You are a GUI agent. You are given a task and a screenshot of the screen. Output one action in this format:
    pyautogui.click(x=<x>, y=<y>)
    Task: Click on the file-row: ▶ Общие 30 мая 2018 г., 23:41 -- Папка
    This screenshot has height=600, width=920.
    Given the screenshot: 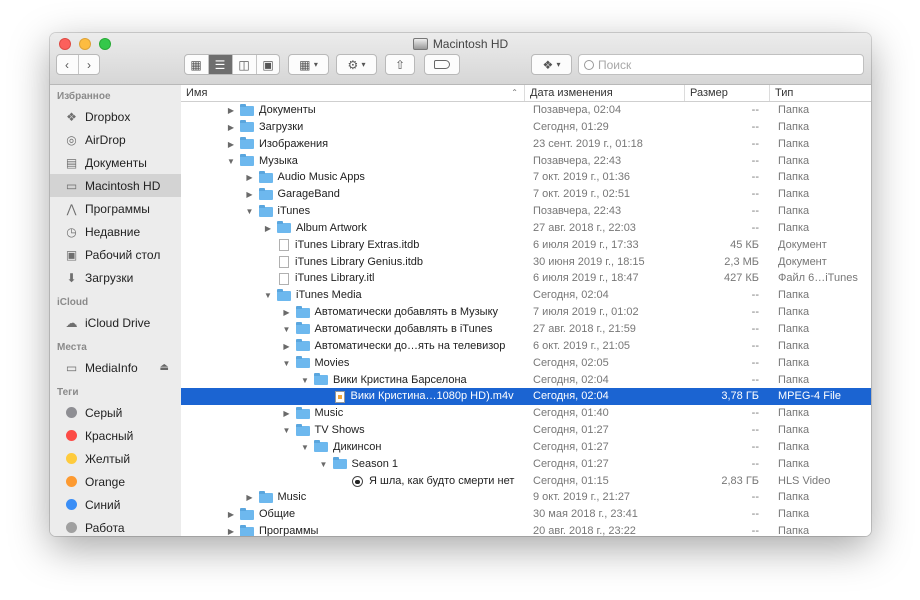 What is the action you would take?
    pyautogui.click(x=526, y=514)
    